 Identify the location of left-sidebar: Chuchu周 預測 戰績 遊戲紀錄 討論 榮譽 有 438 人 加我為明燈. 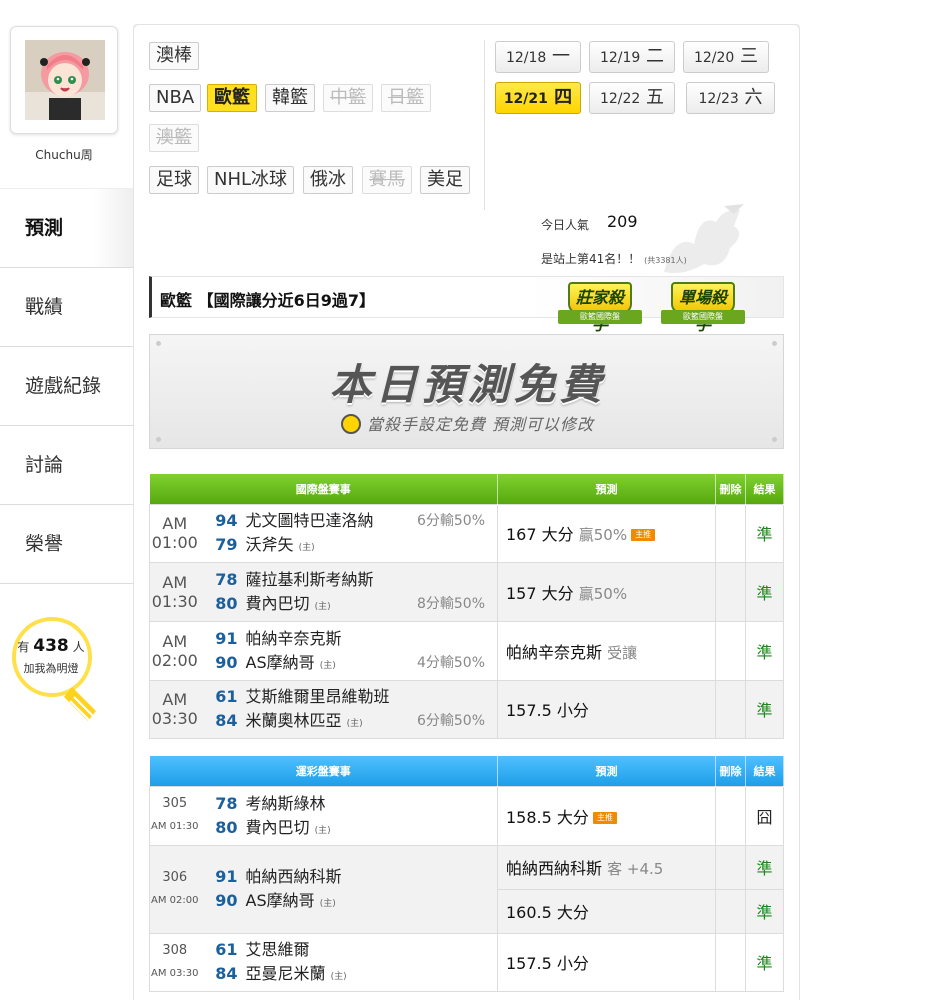
(66, 500).